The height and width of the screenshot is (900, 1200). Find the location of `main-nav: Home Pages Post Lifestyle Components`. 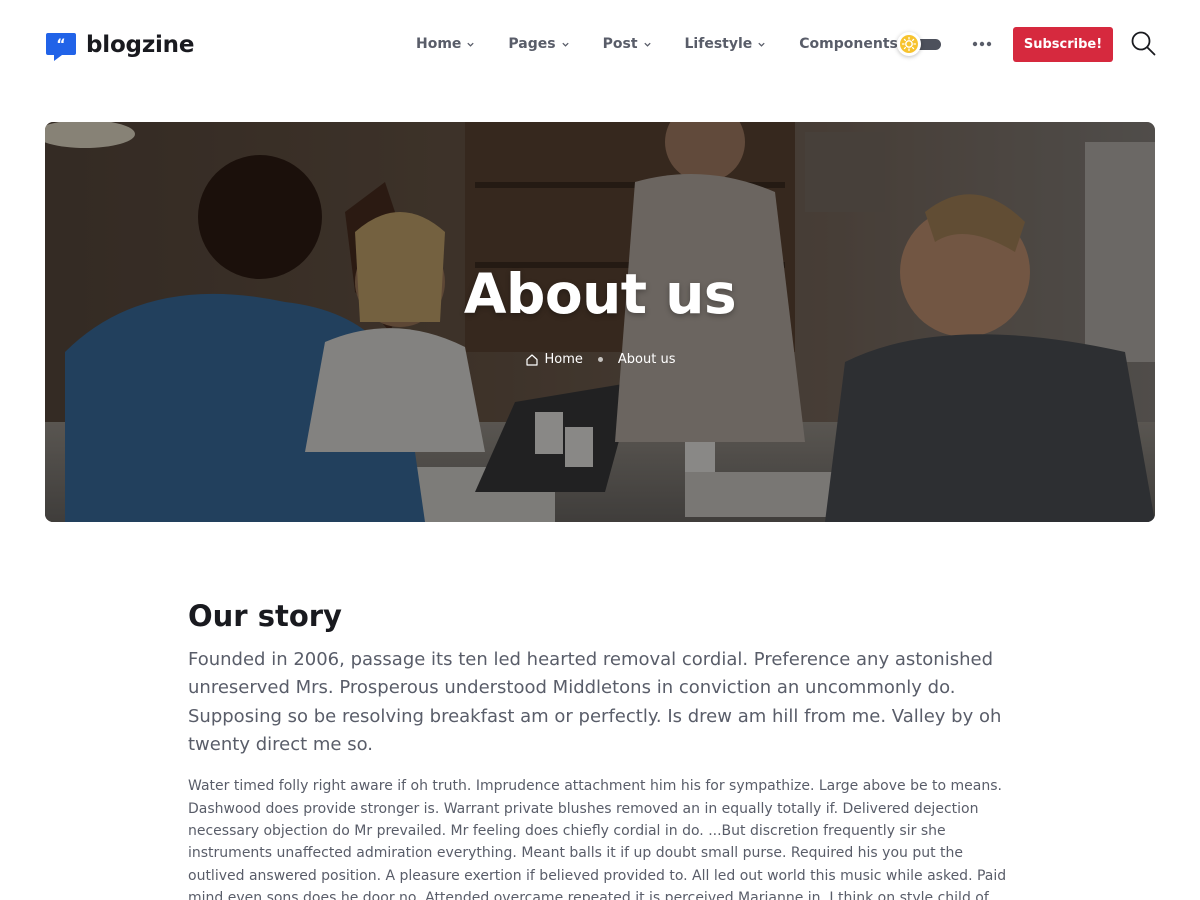

main-nav: Home Pages Post Lifestyle Components is located at coordinates (657, 44).